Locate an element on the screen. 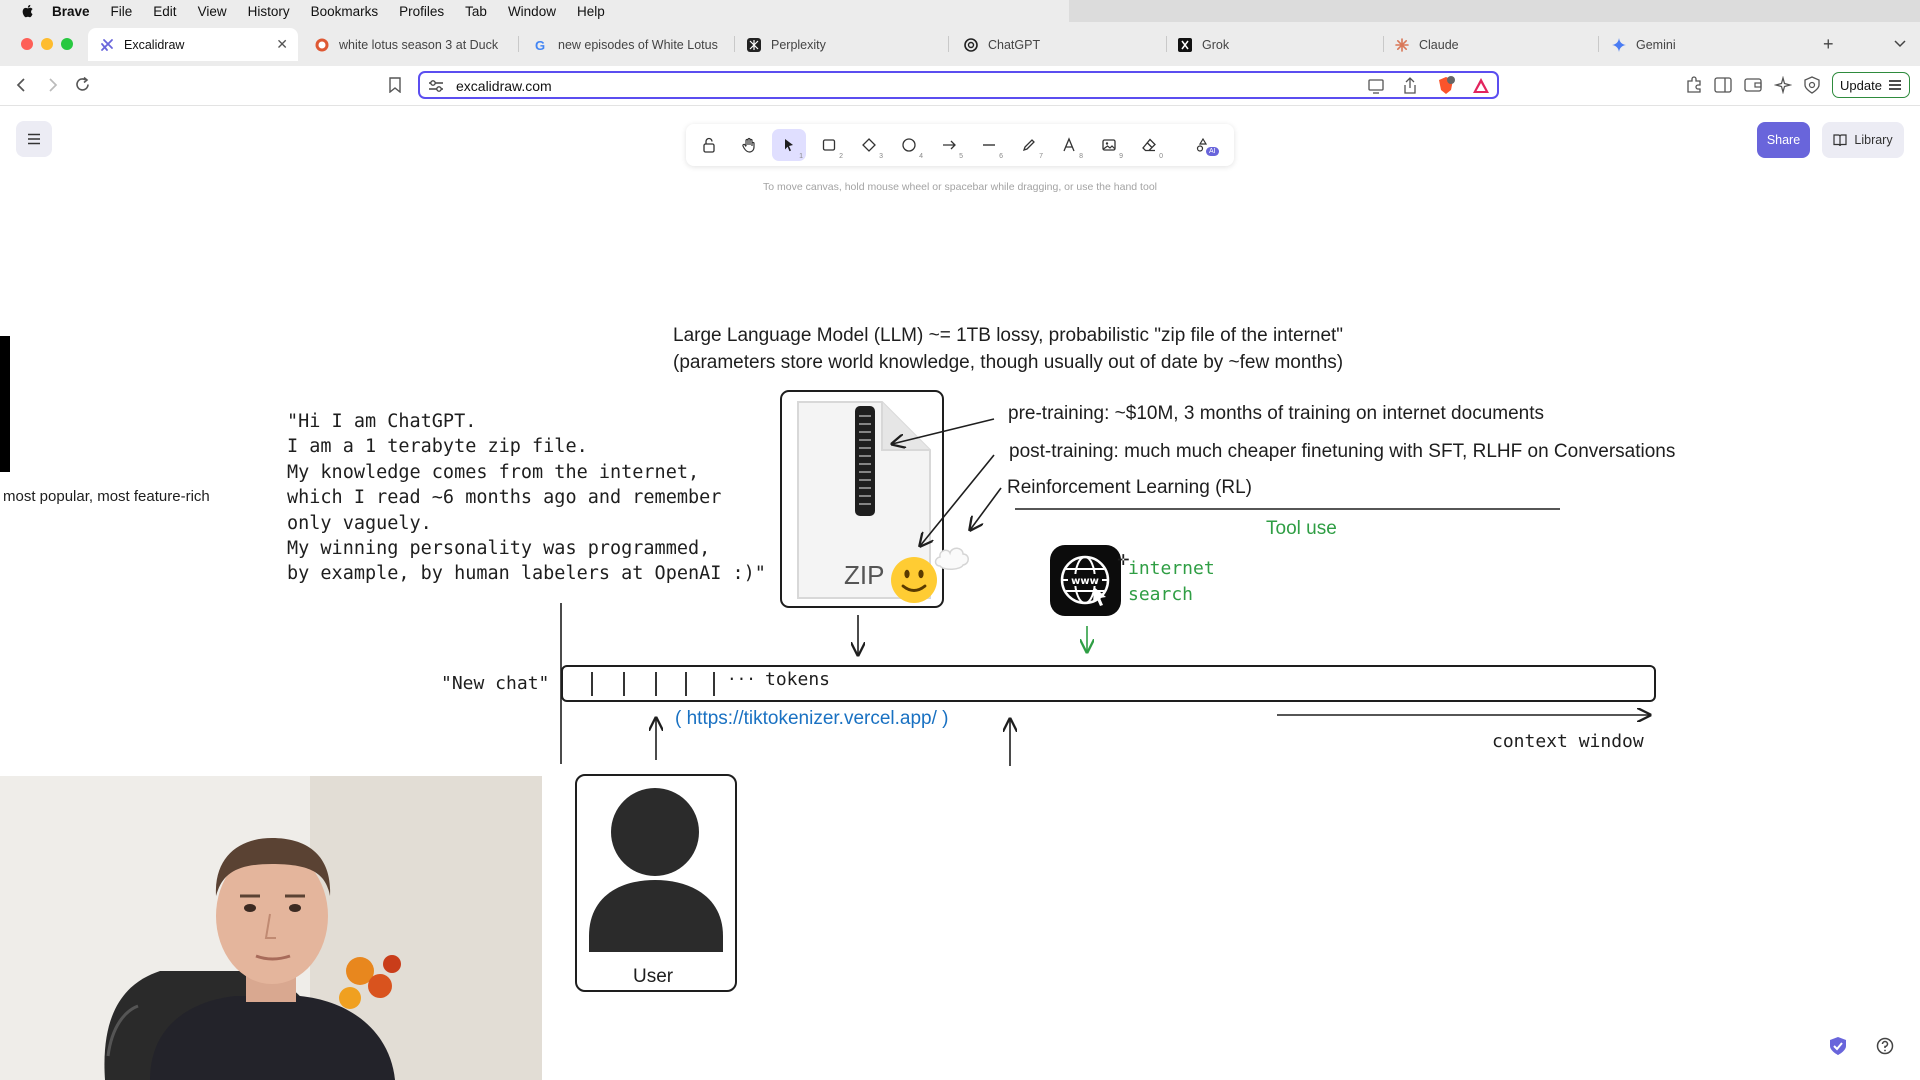 This screenshot has width=1920, height=1080. share-button: Share is located at coordinates (1783, 140).